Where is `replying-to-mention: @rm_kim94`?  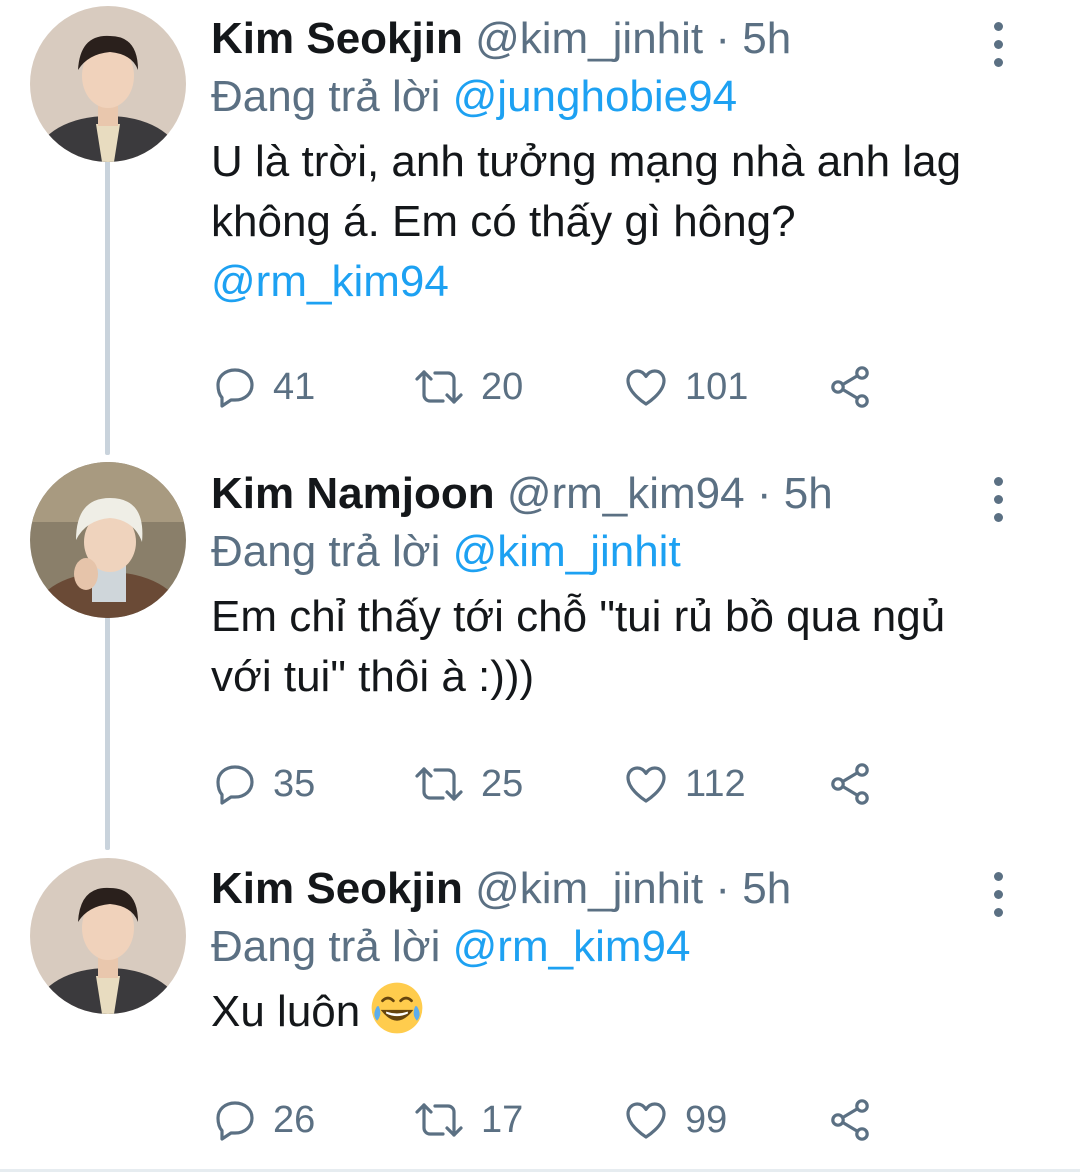 replying-to-mention: @rm_kim94 is located at coordinates (572, 946).